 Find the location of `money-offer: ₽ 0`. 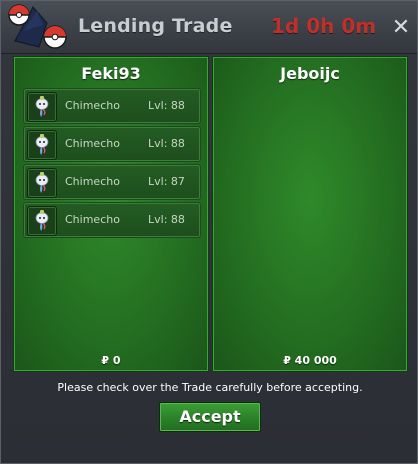

money-offer: ₽ 0 is located at coordinates (111, 360).